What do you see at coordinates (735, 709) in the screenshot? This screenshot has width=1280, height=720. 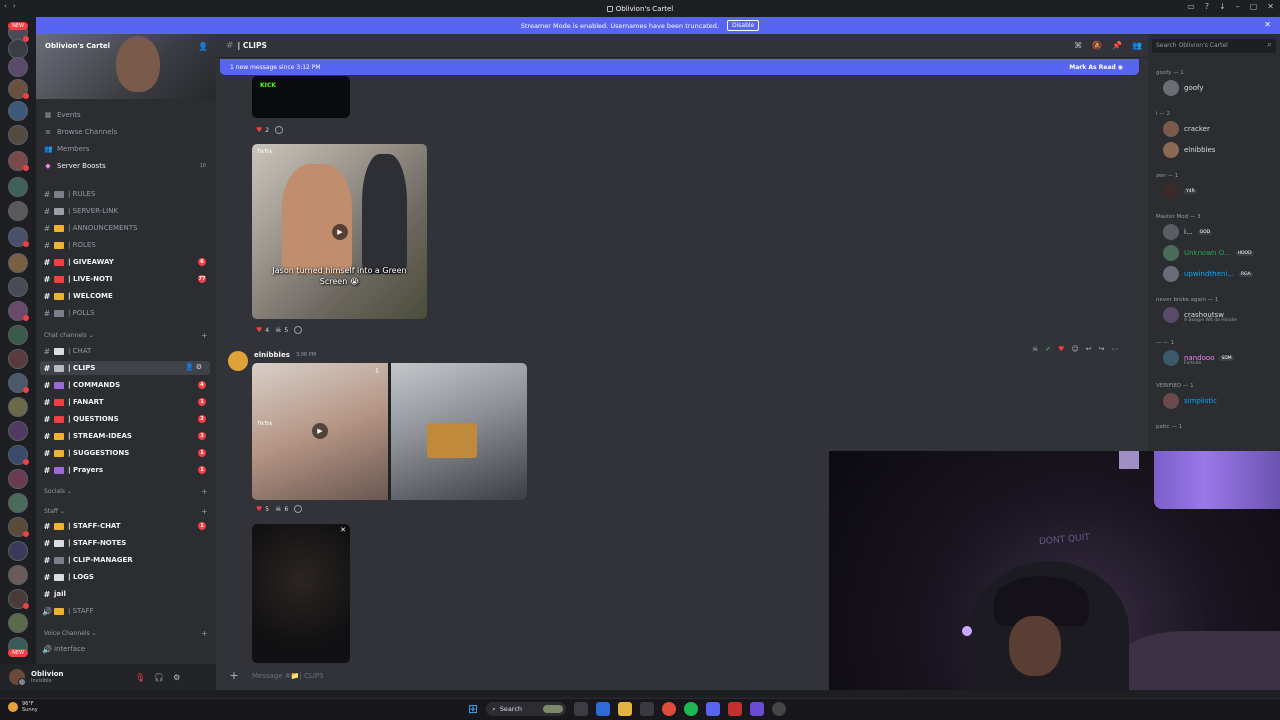 I see `obs-icon` at bounding box center [735, 709].